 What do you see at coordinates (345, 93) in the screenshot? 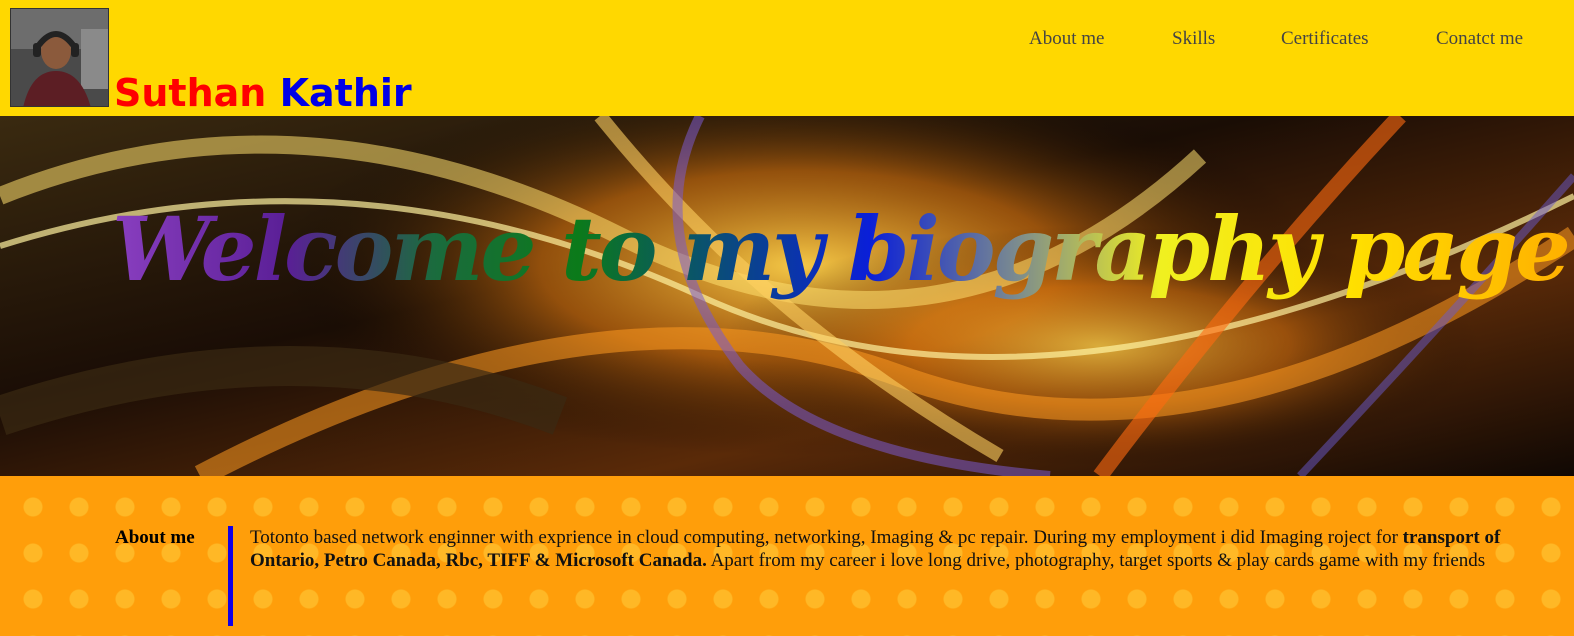
I see `last-name: Kathir` at bounding box center [345, 93].